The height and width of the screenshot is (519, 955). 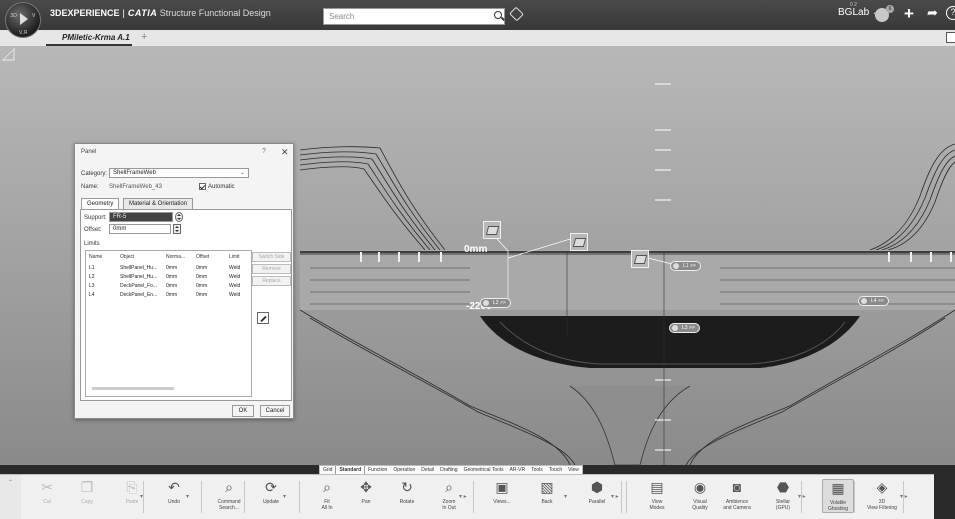 What do you see at coordinates (484, 470) in the screenshot?
I see `action-tab-geometrical-tools: Geometrical Tools` at bounding box center [484, 470].